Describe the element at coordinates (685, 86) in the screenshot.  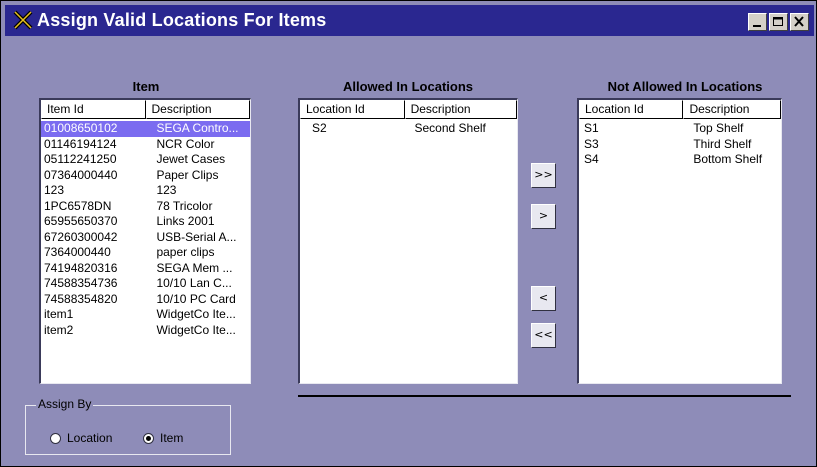
I see `not-allowed-group-label: Not Allowed In Locations` at that location.